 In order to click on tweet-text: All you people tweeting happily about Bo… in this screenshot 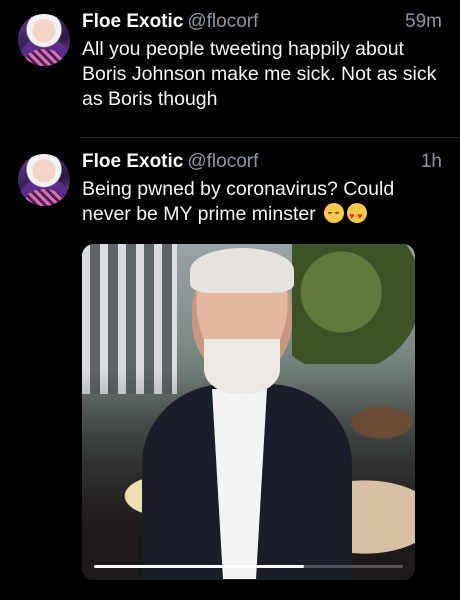, I will do `click(259, 74)`.